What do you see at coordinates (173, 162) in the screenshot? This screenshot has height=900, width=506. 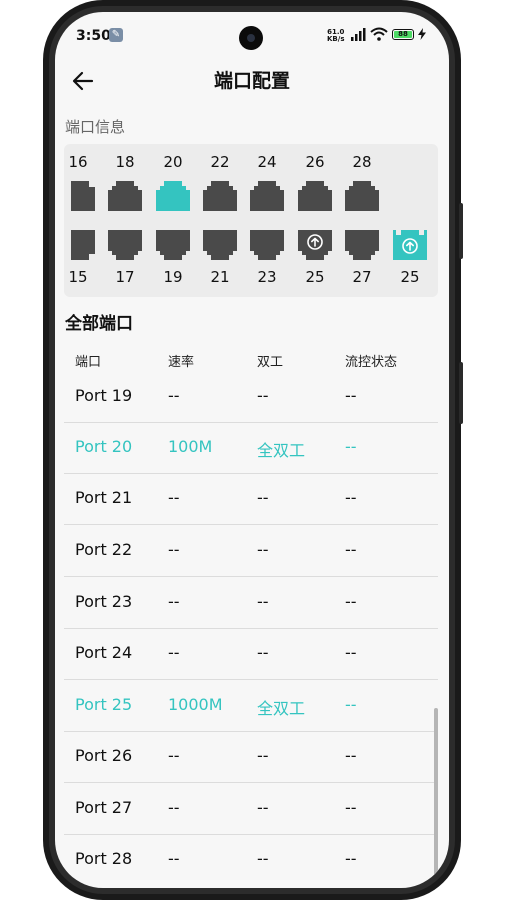 I see `port-number-20: 20` at bounding box center [173, 162].